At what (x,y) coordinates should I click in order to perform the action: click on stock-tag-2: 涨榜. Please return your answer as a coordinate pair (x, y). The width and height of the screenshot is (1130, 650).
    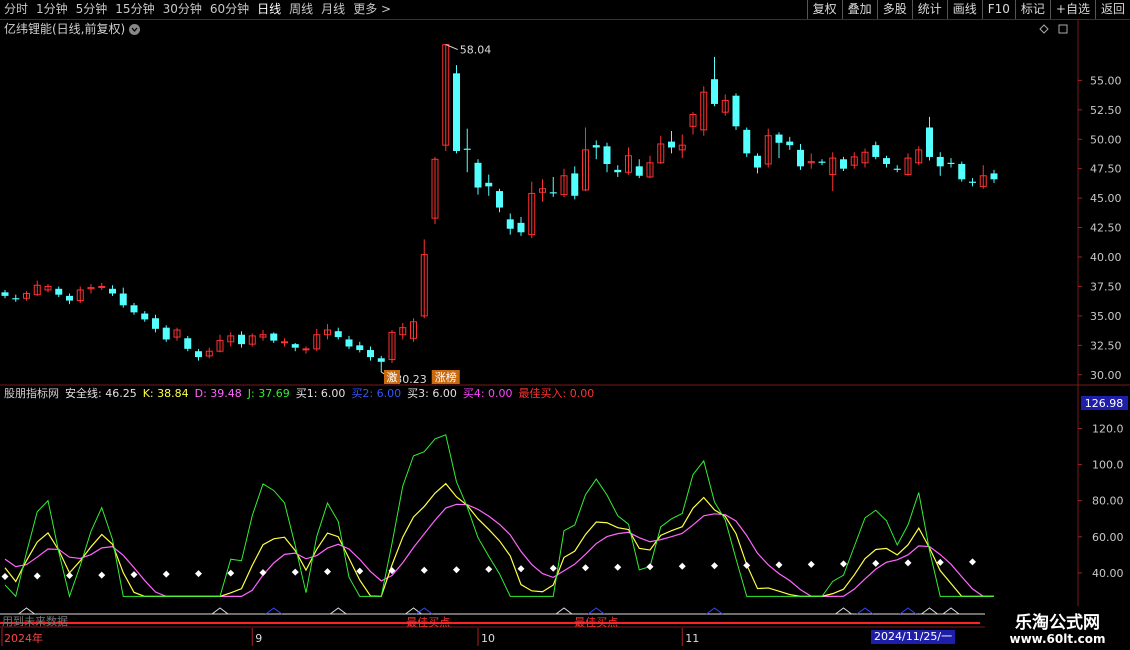
    Looking at the image, I should click on (446, 377).